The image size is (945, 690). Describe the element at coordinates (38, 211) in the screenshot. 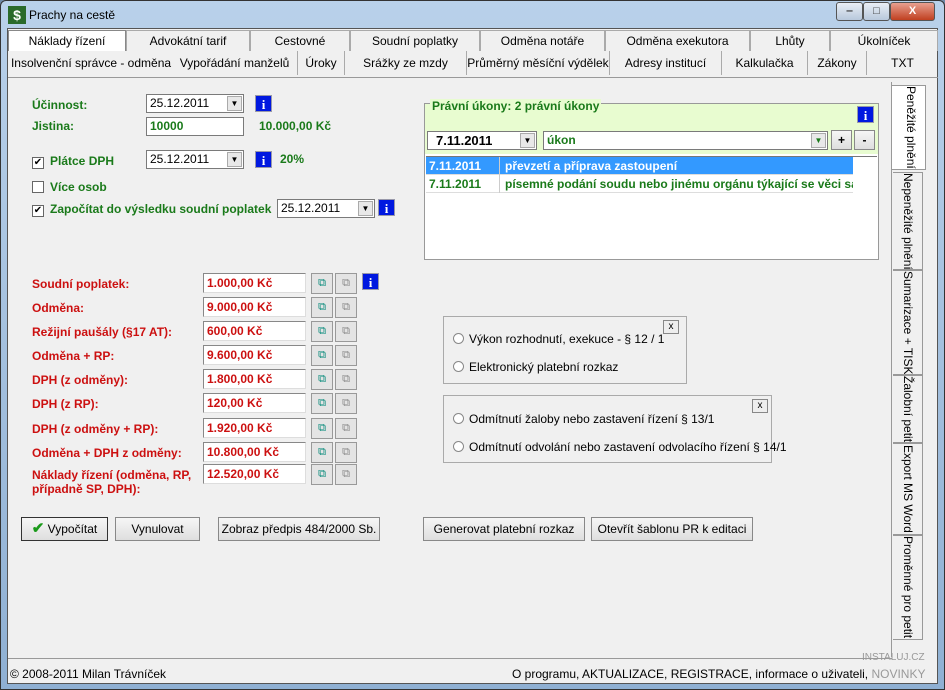

I see `zapocitat-checkbox: ✔` at that location.